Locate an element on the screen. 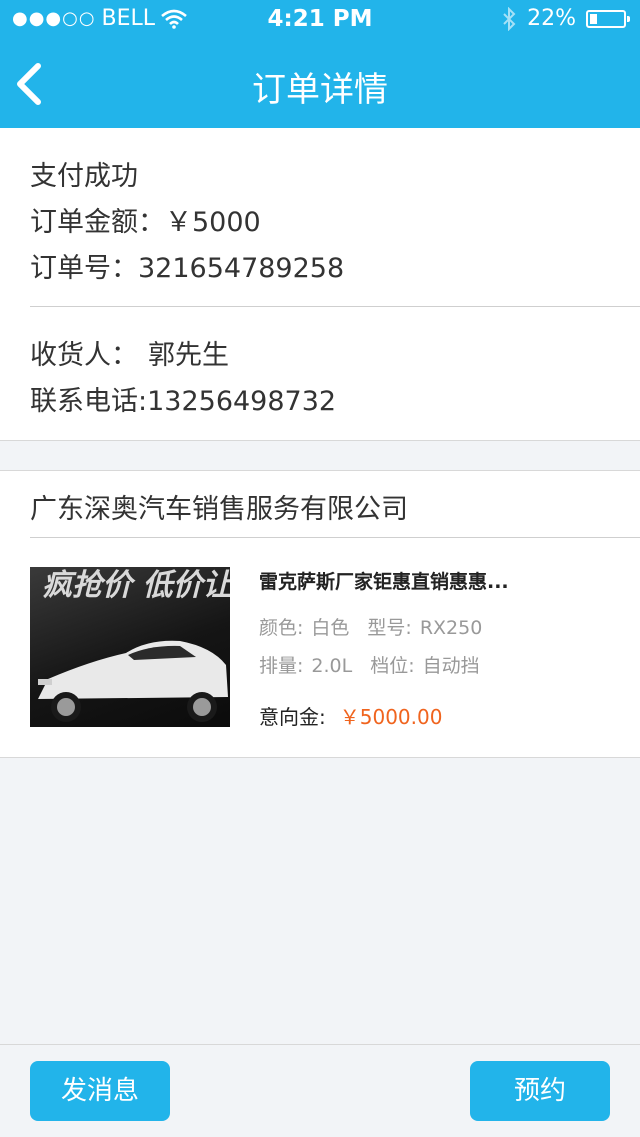 This screenshot has width=640, height=1137. payment-status: 支付成功 is located at coordinates (84, 176).